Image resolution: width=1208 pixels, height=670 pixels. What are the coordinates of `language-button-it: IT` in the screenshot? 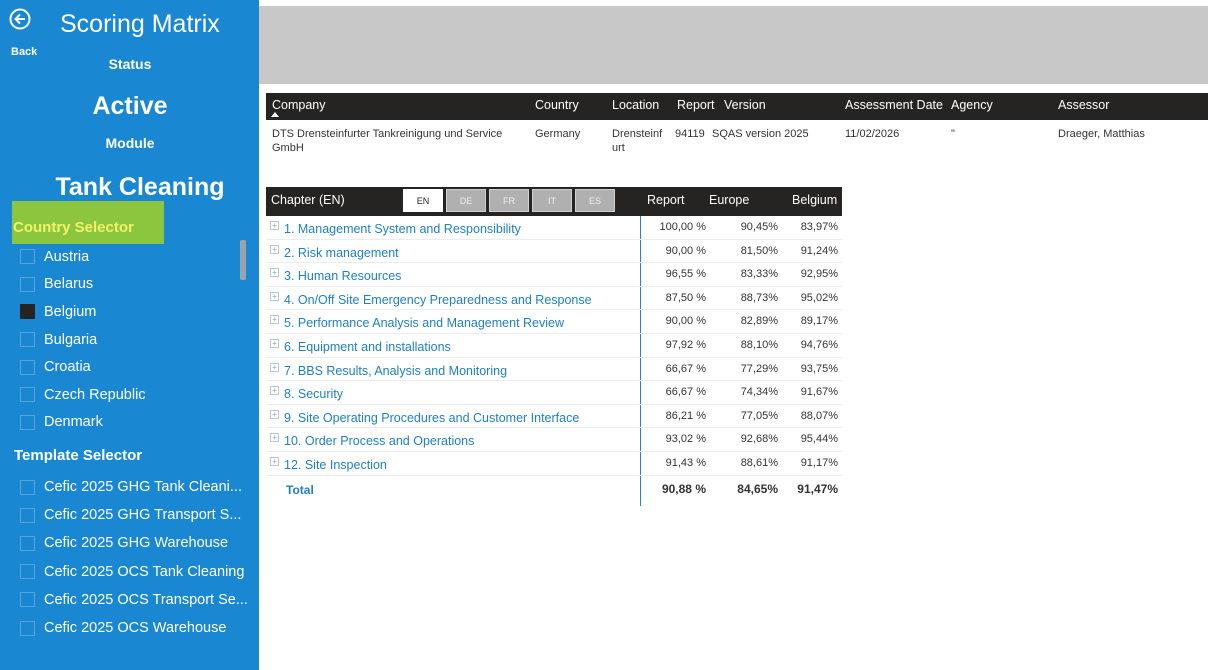 It's located at (552, 200).